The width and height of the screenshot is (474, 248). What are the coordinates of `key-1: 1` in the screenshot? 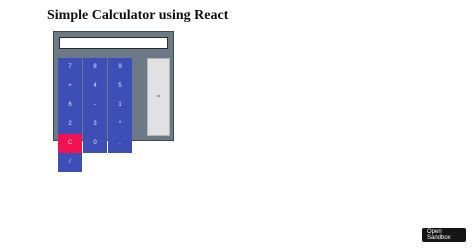 It's located at (120, 105).